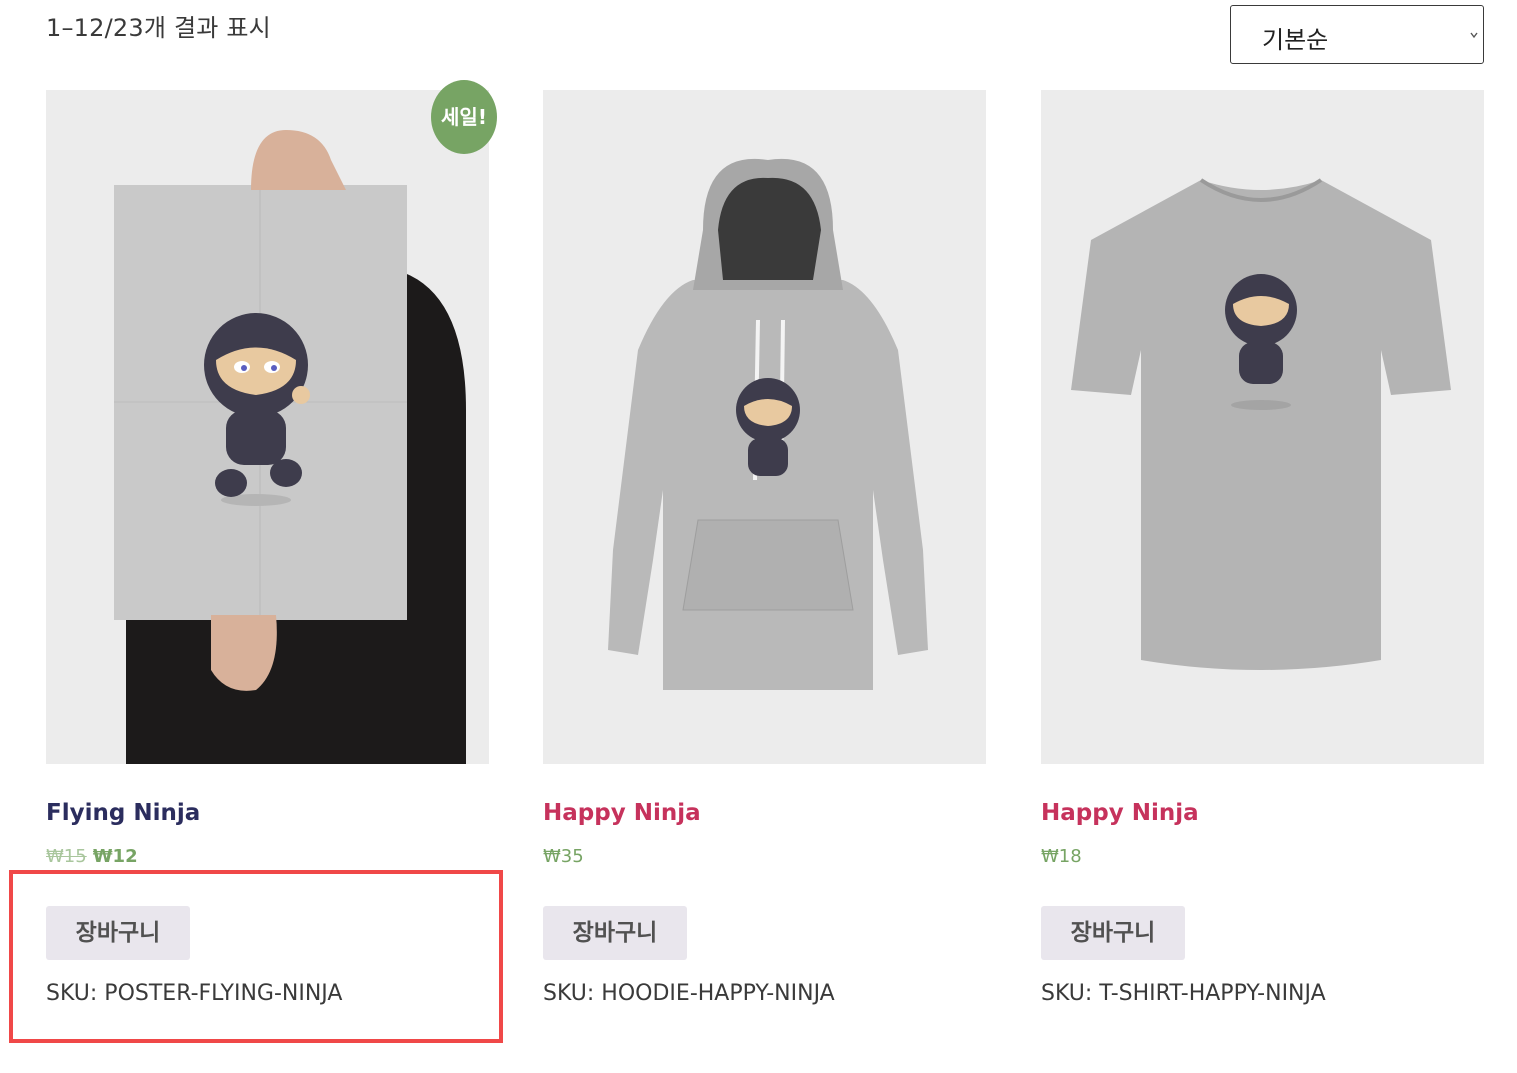  I want to click on product-price: ₩18, so click(1061, 856).